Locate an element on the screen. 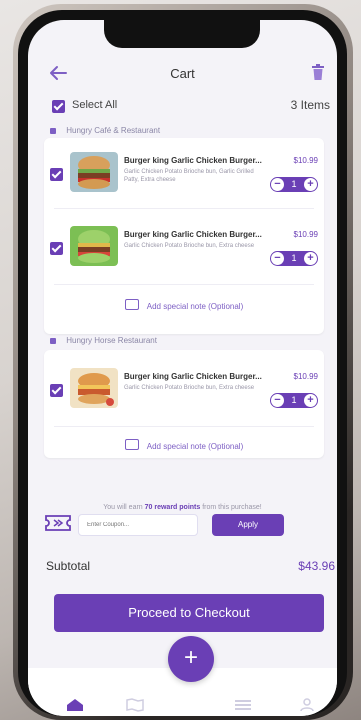  restaurant-name: Hungry Horse Restaurant is located at coordinates (111, 340).